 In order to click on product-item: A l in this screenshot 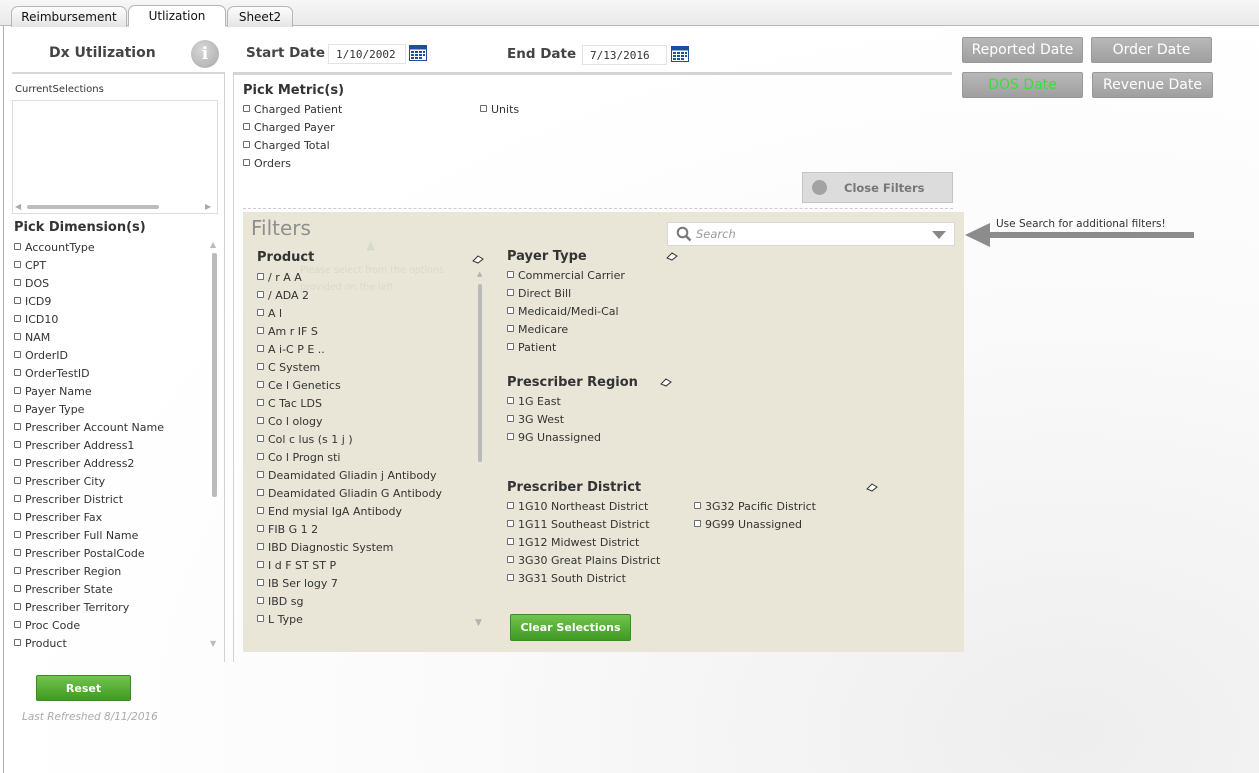, I will do `click(367, 314)`.